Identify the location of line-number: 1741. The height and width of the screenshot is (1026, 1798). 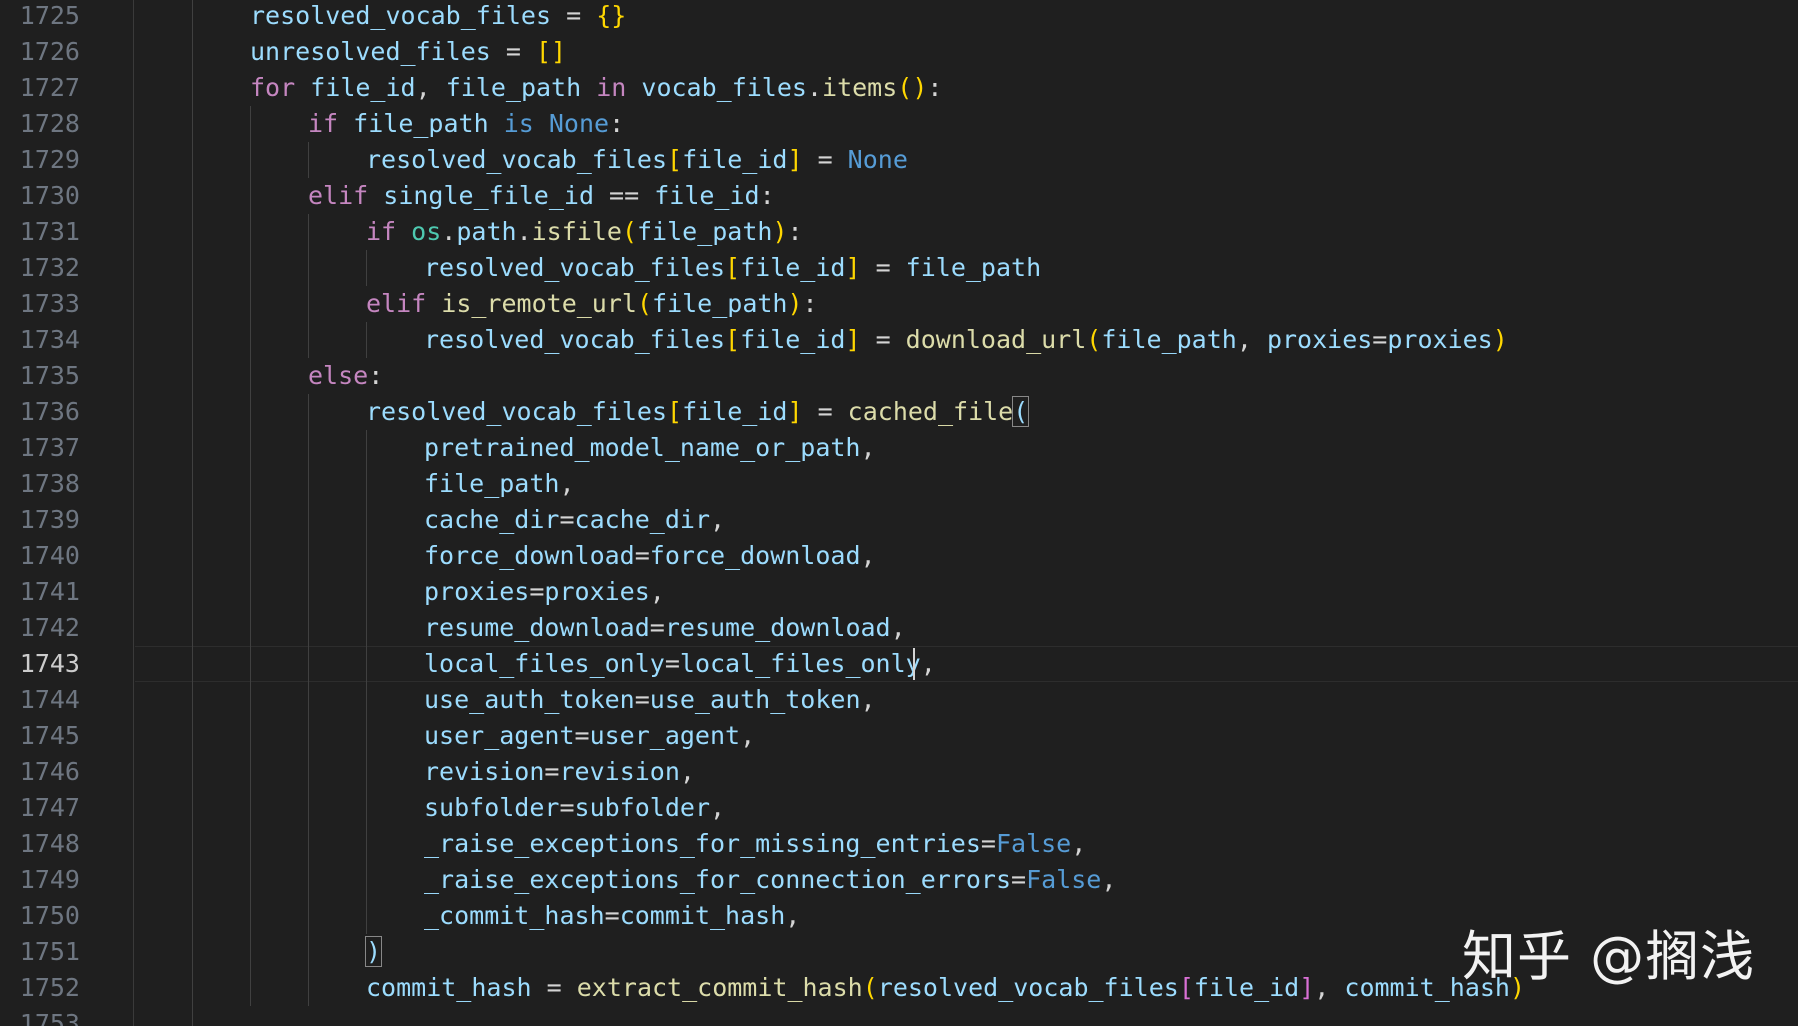
(40, 592).